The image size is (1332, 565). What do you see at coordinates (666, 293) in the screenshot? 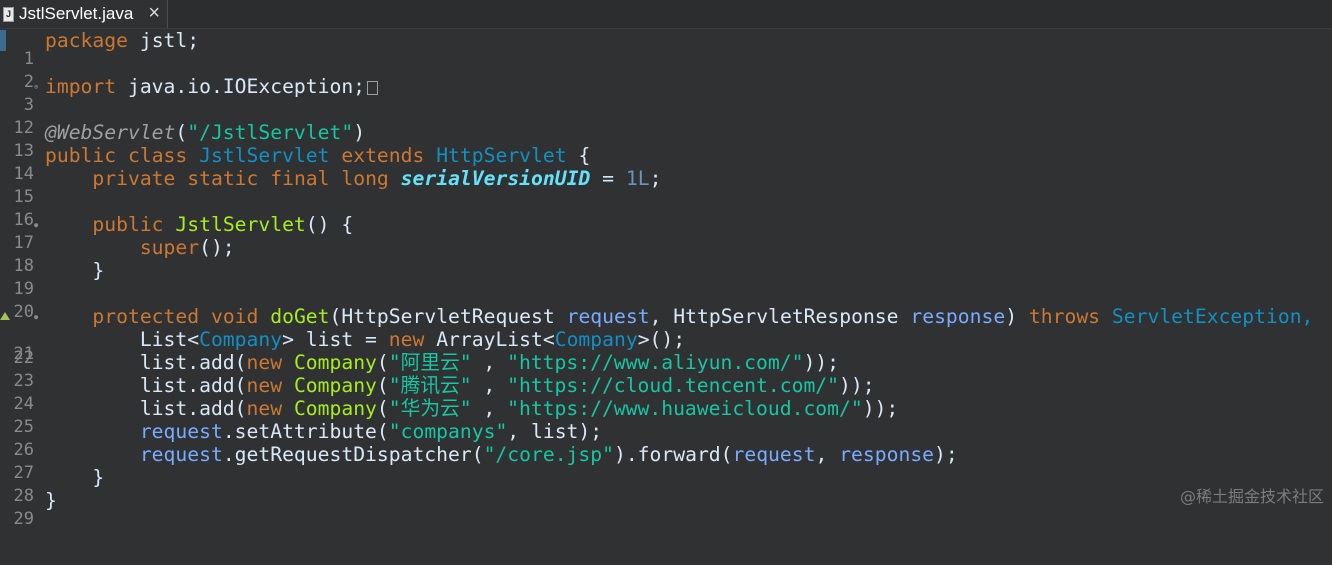
I see `code-line: 20` at bounding box center [666, 293].